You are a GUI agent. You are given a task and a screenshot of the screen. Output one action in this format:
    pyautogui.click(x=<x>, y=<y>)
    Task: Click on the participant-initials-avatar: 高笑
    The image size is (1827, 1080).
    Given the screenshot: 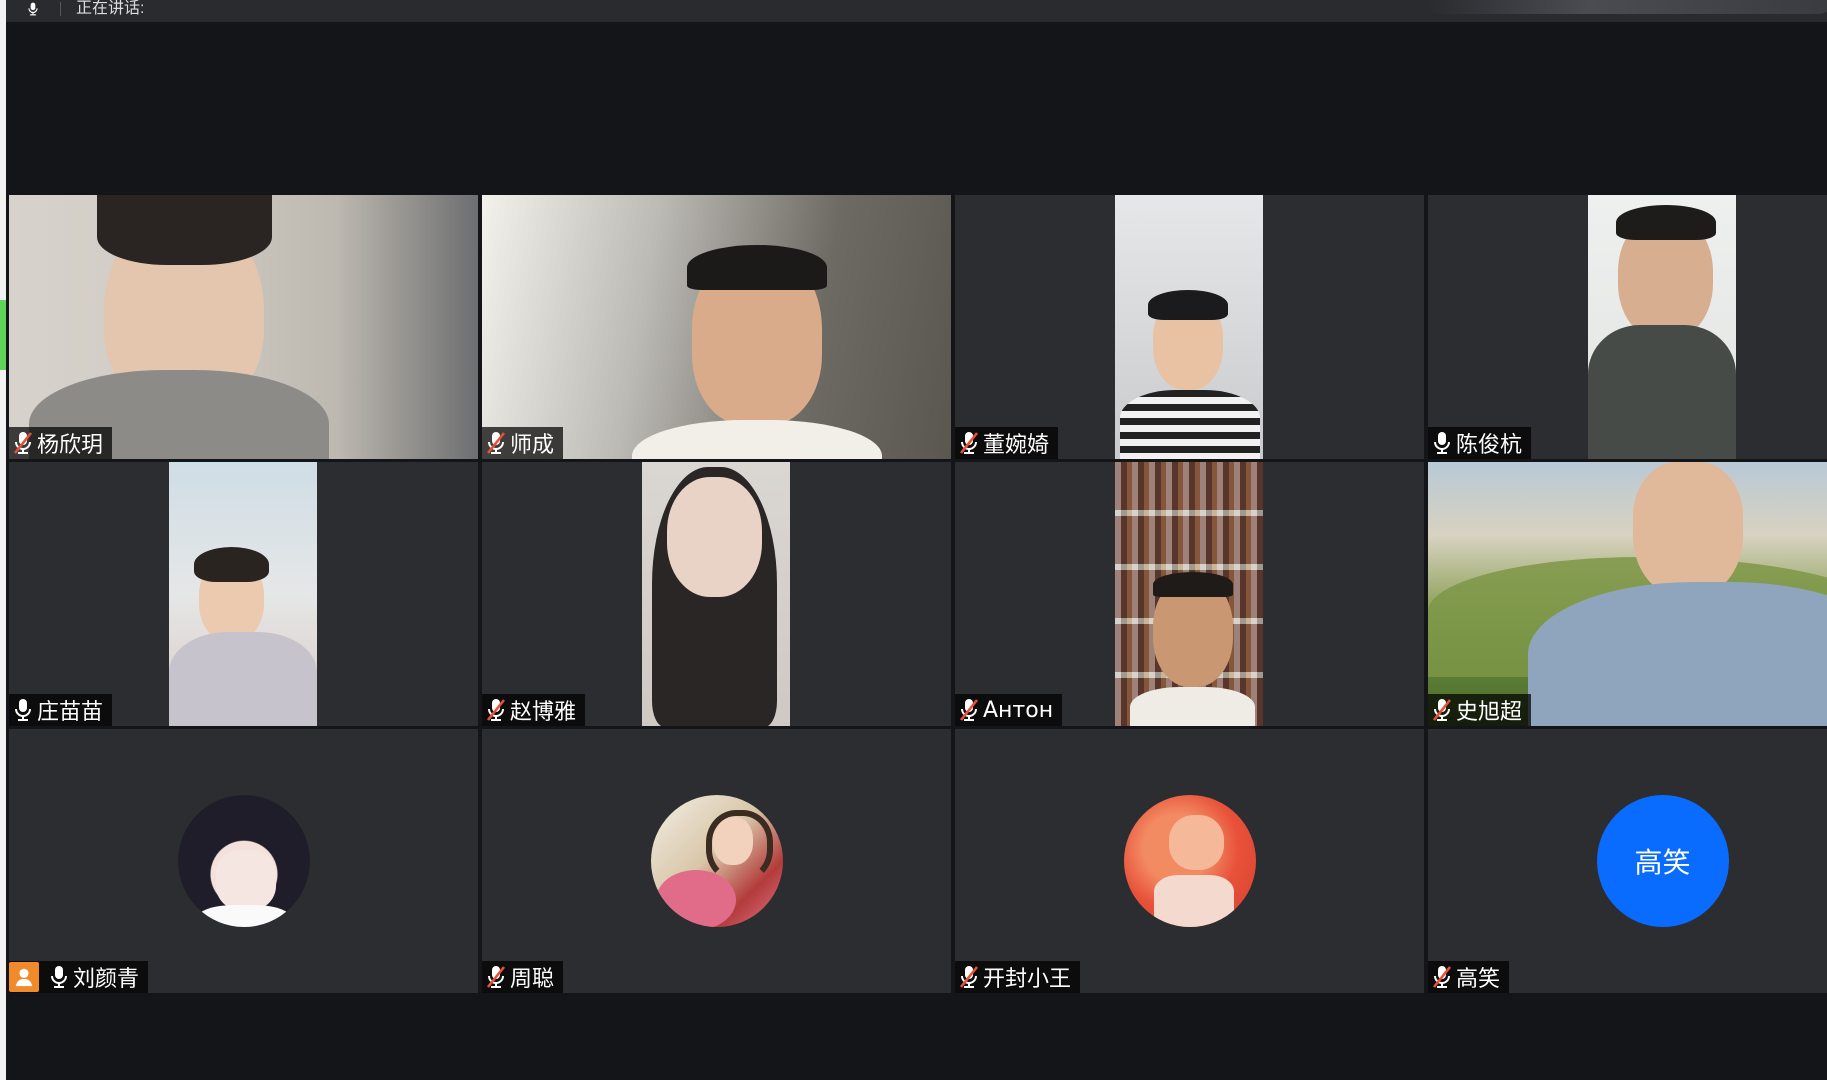 What is the action you would take?
    pyautogui.click(x=1662, y=861)
    